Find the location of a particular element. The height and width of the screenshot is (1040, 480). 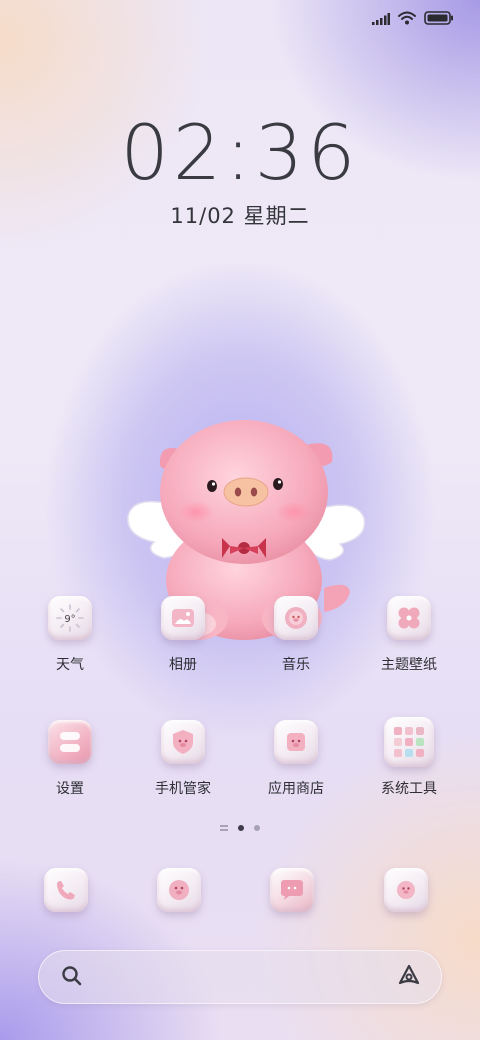

phone-icon is located at coordinates (66, 890).